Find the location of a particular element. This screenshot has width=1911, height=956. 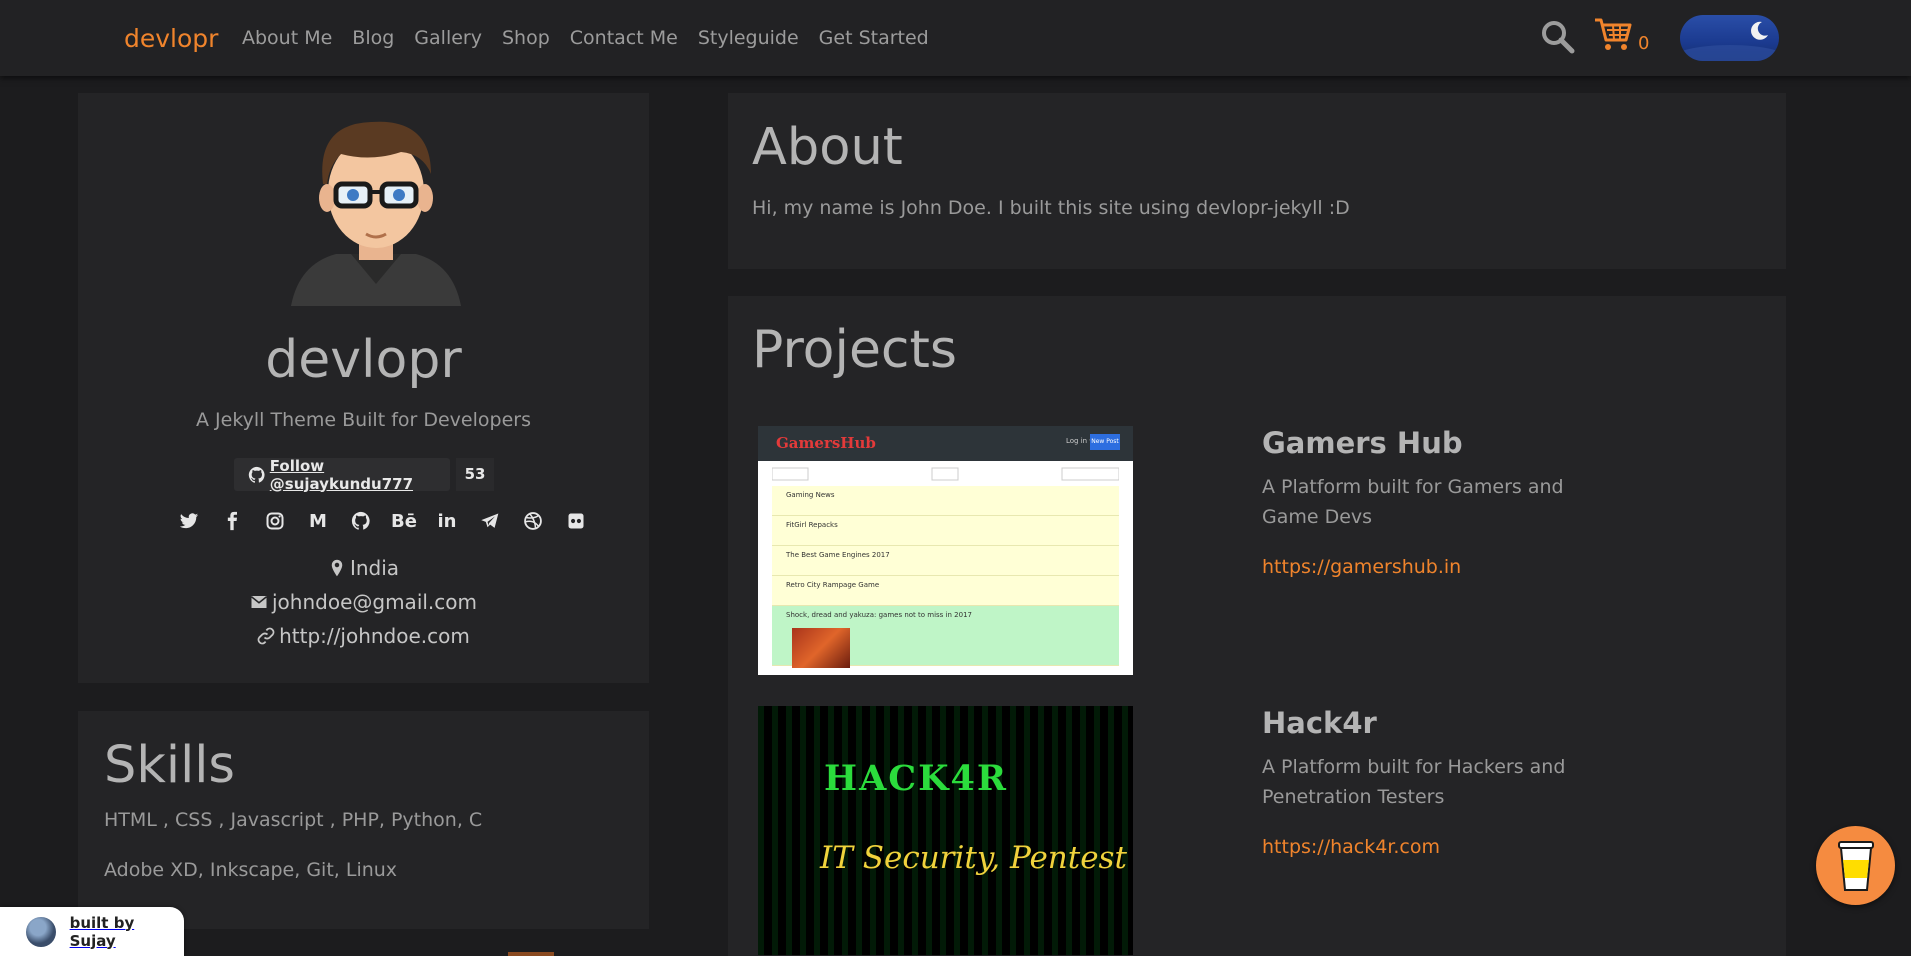

nav-get-started: Get Started is located at coordinates (874, 38).